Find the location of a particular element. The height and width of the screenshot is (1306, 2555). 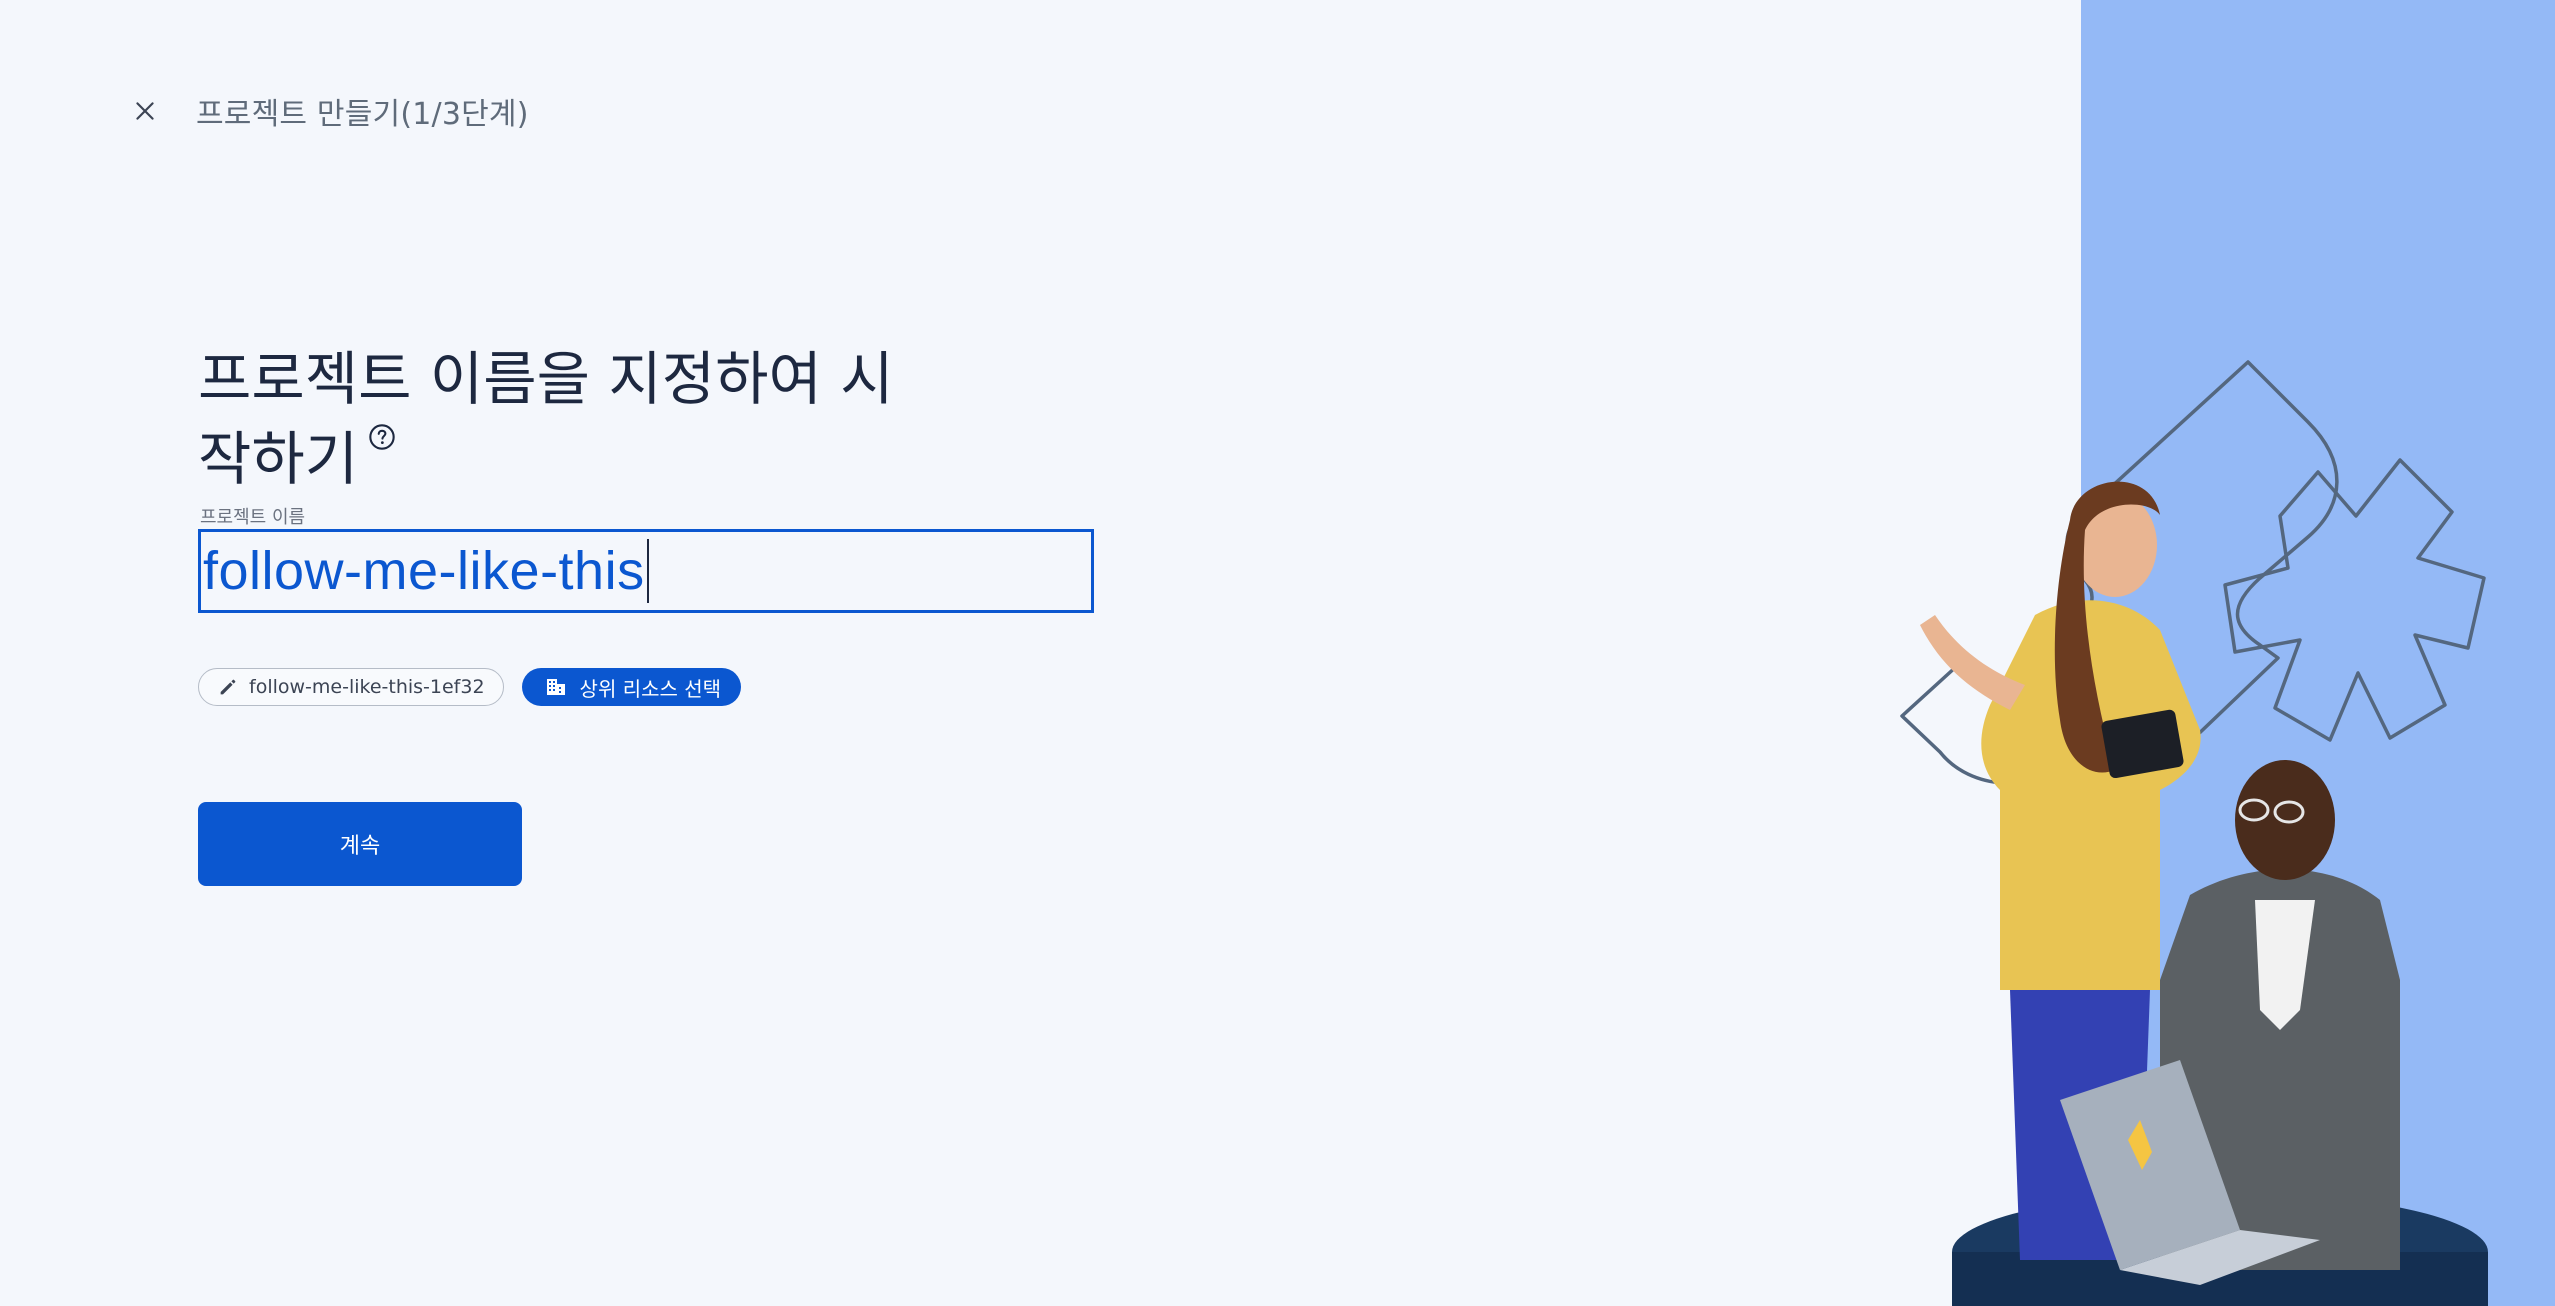

decorative-star-shape is located at coordinates (2354, 600).